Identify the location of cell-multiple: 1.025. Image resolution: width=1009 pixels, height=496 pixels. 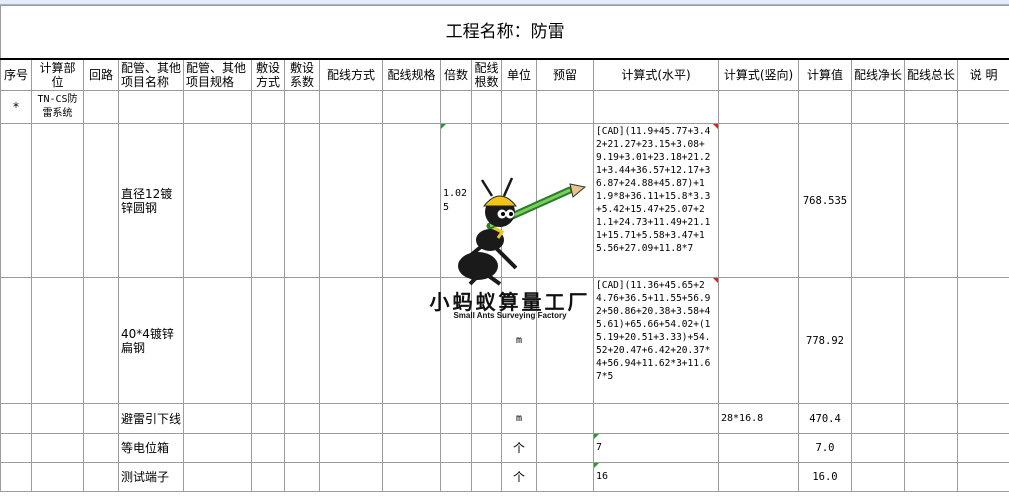
(456, 200).